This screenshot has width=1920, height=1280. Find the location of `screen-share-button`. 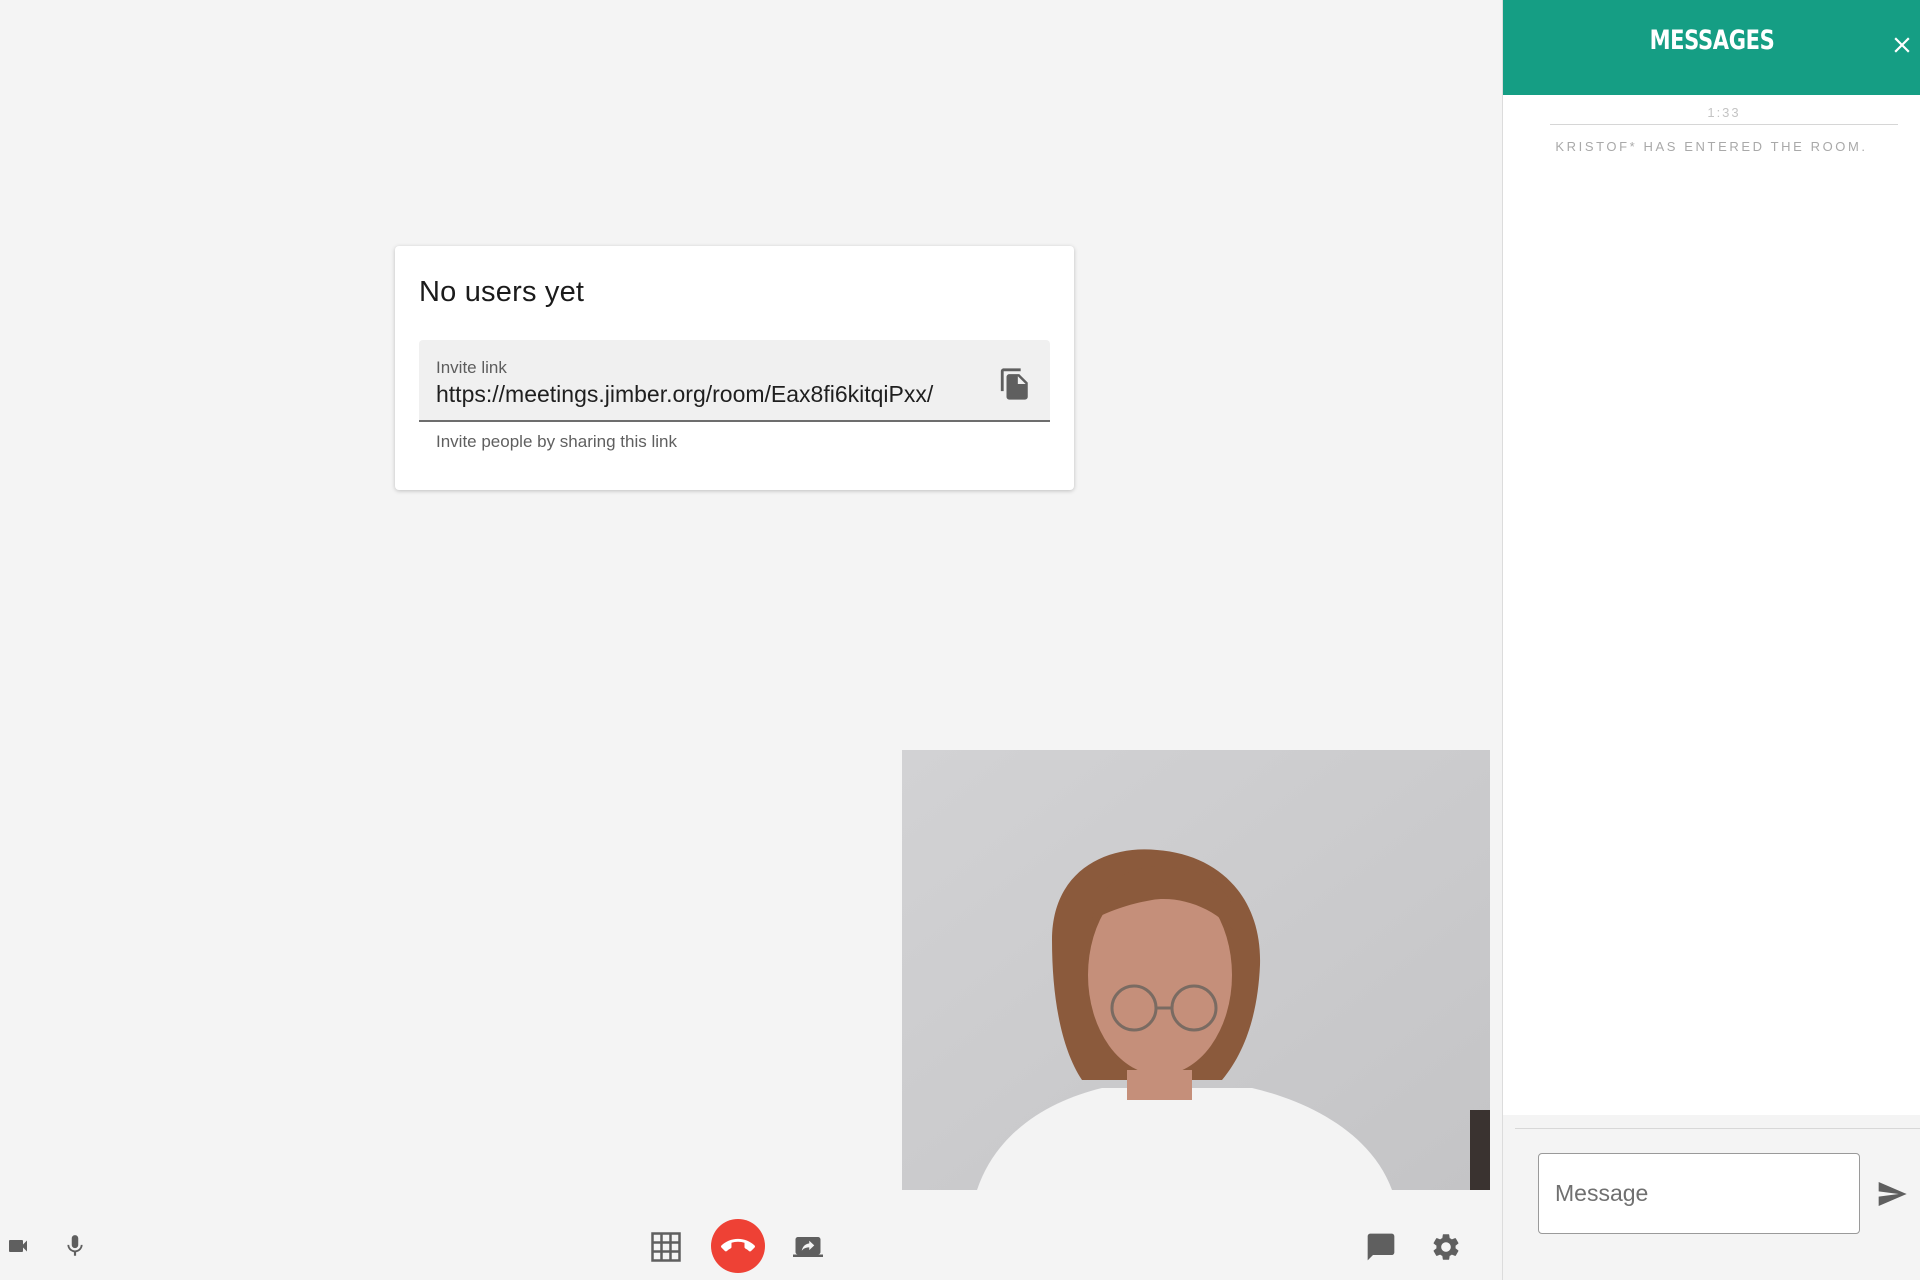

screen-share-button is located at coordinates (808, 1247).